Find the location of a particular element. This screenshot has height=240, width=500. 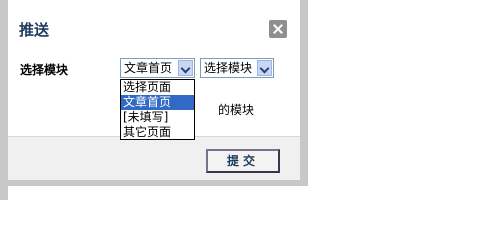

dropdown-option: 选择页面 is located at coordinates (157, 87).